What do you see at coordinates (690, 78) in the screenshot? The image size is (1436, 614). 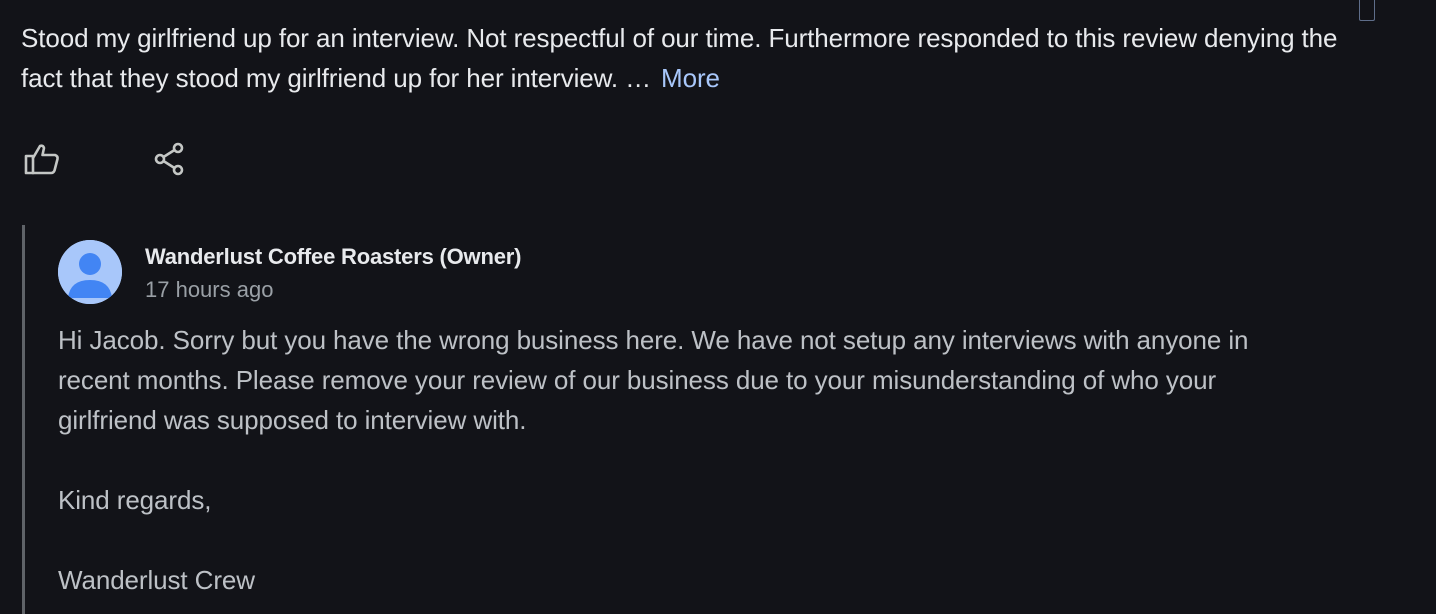 I see `more-link: More` at bounding box center [690, 78].